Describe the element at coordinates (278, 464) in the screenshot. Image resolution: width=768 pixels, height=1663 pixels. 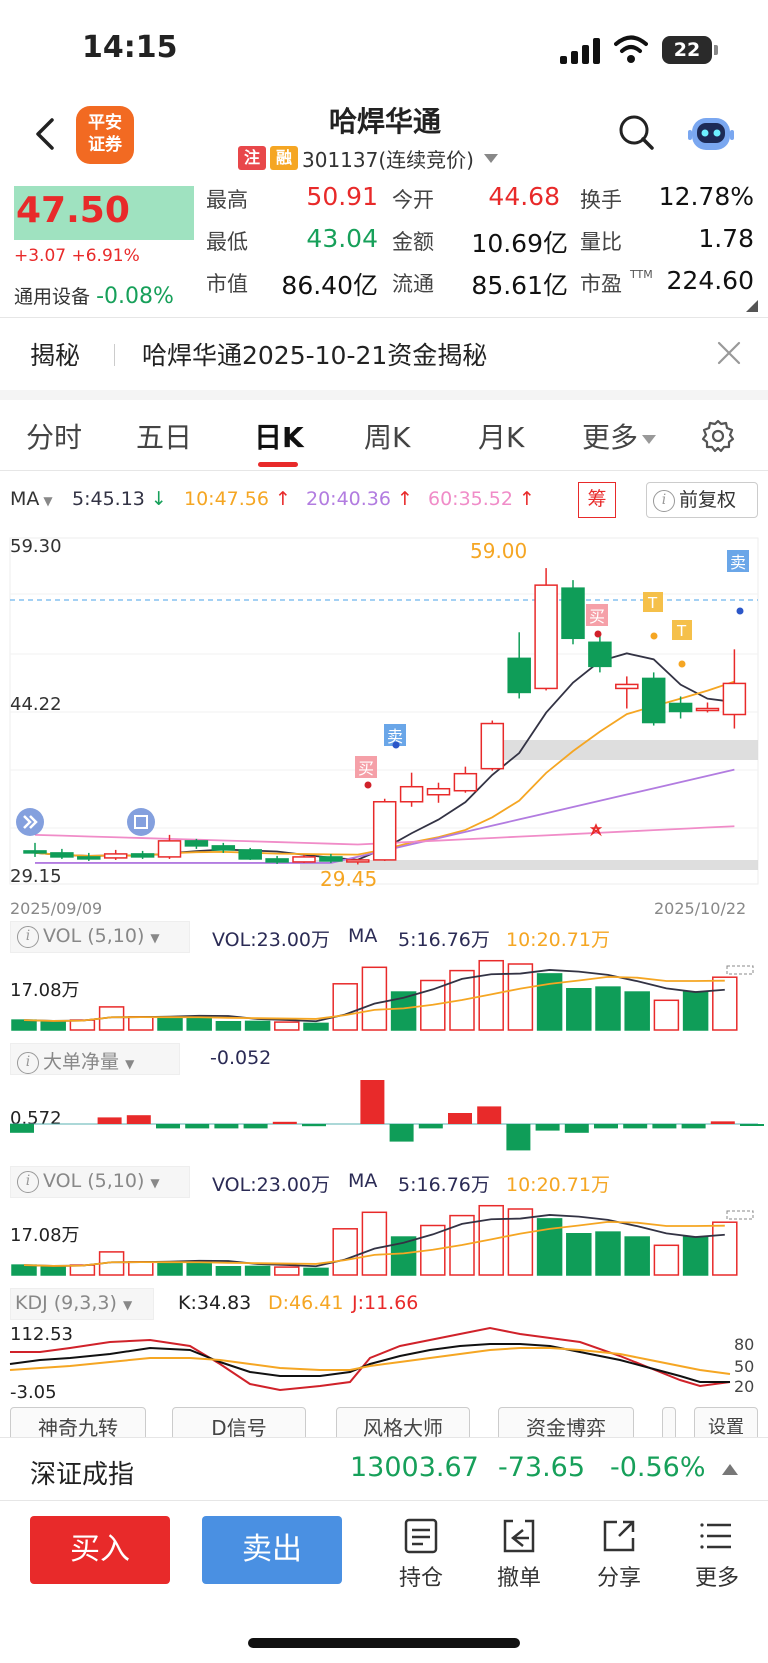
I see `active-tab-indicator` at that location.